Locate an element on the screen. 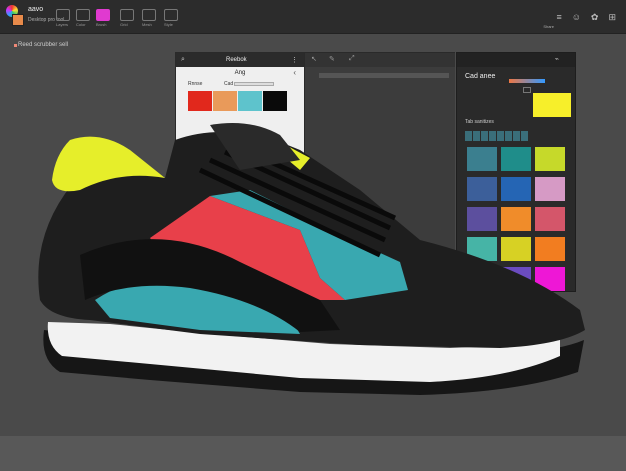 This screenshot has width=626, height=471. dialog-header: ⌕ Reebok ⋮ is located at coordinates (240, 60).